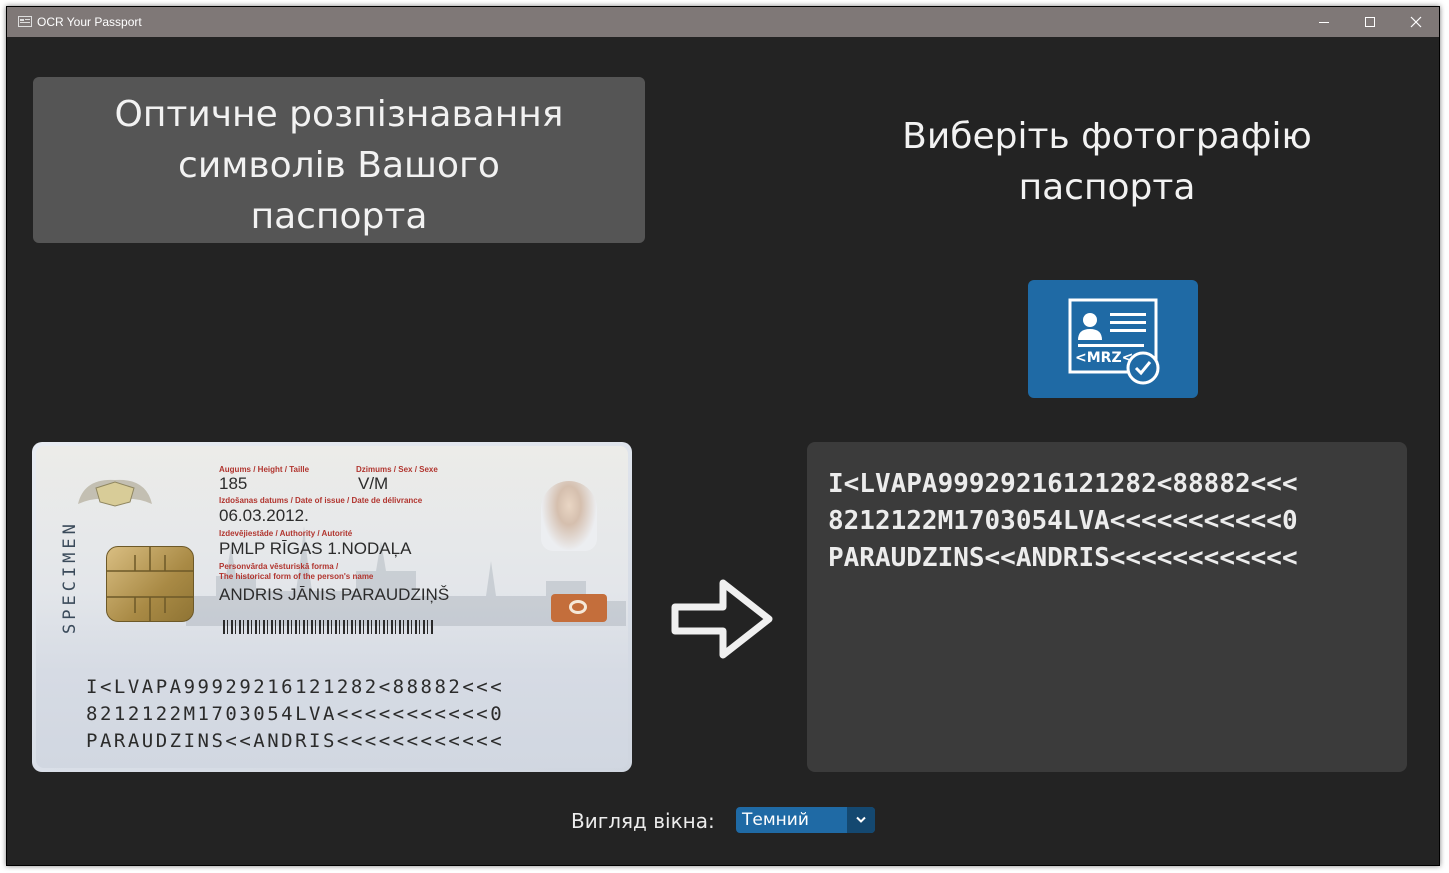  What do you see at coordinates (328, 627) in the screenshot?
I see `card-barcode` at bounding box center [328, 627].